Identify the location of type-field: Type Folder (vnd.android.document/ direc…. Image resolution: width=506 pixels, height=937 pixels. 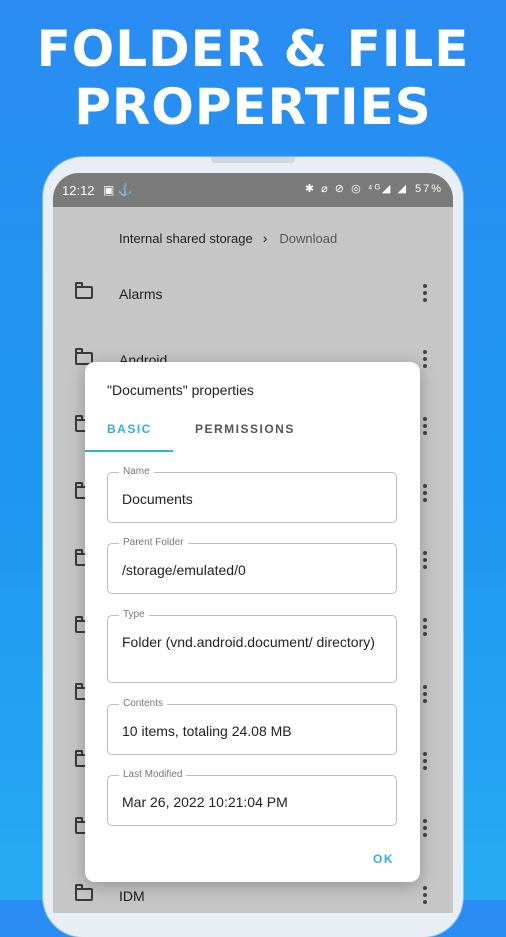
(252, 646).